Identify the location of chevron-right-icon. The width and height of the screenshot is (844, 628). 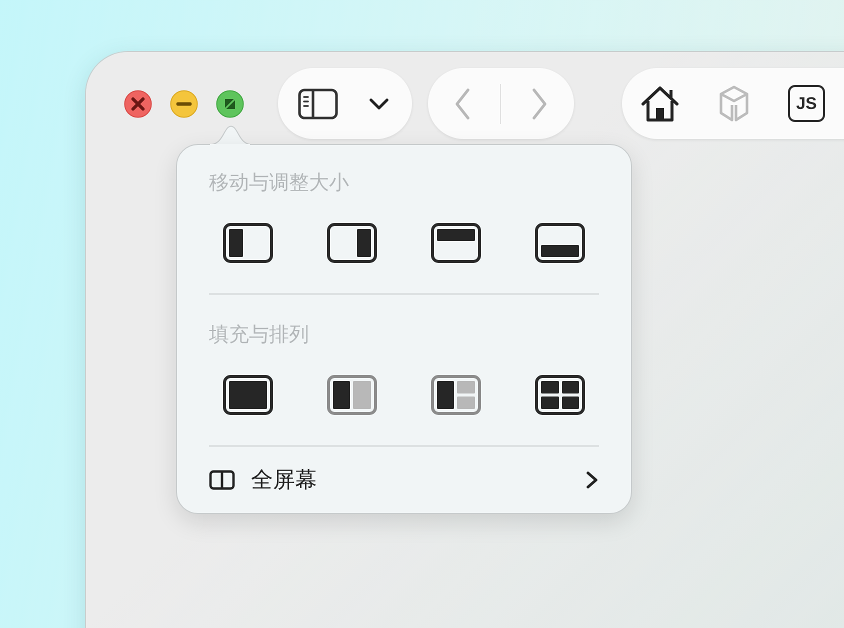
(592, 480).